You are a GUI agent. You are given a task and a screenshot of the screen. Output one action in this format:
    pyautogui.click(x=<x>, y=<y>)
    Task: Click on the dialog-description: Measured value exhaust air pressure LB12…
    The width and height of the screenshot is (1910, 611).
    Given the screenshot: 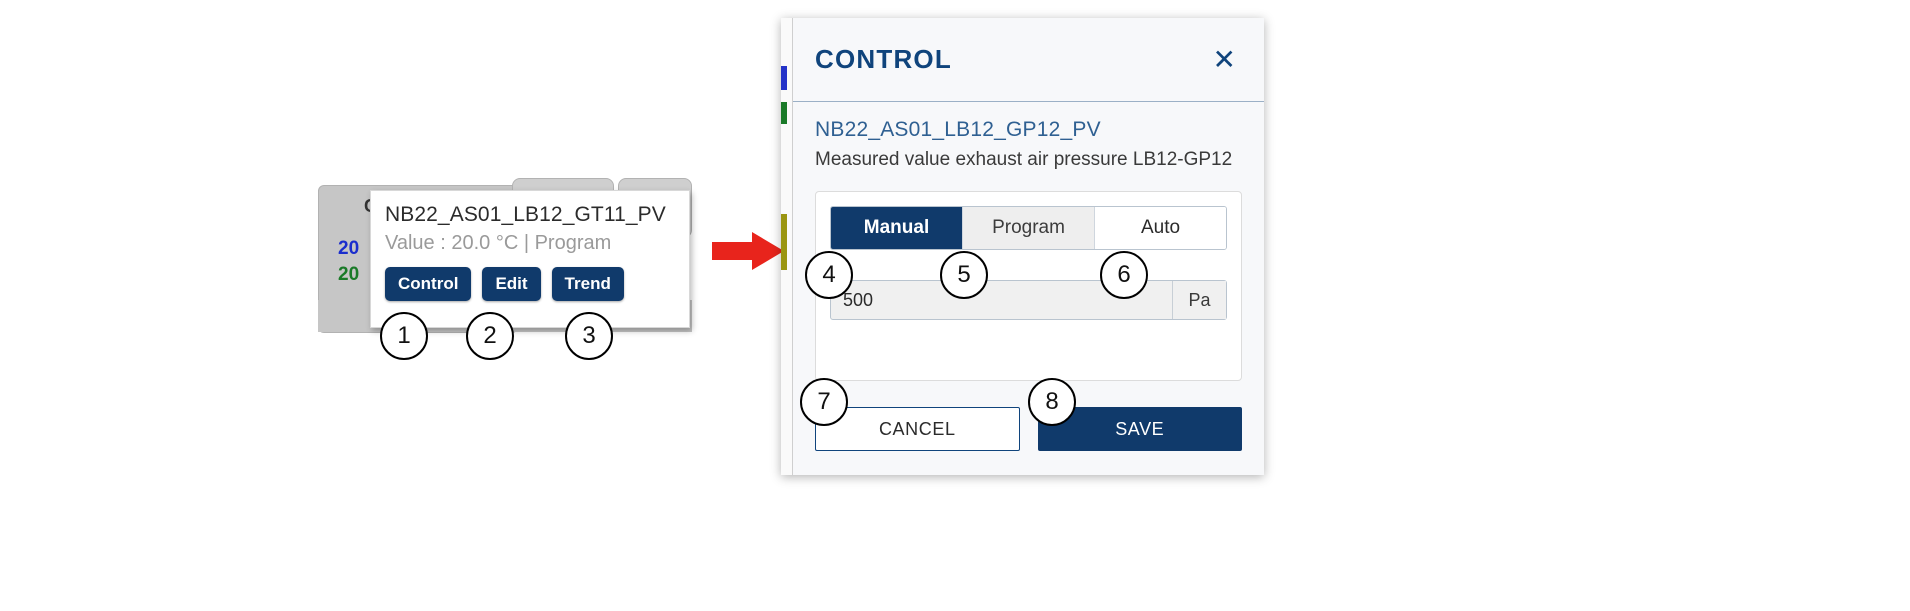 What is the action you would take?
    pyautogui.click(x=1024, y=159)
    